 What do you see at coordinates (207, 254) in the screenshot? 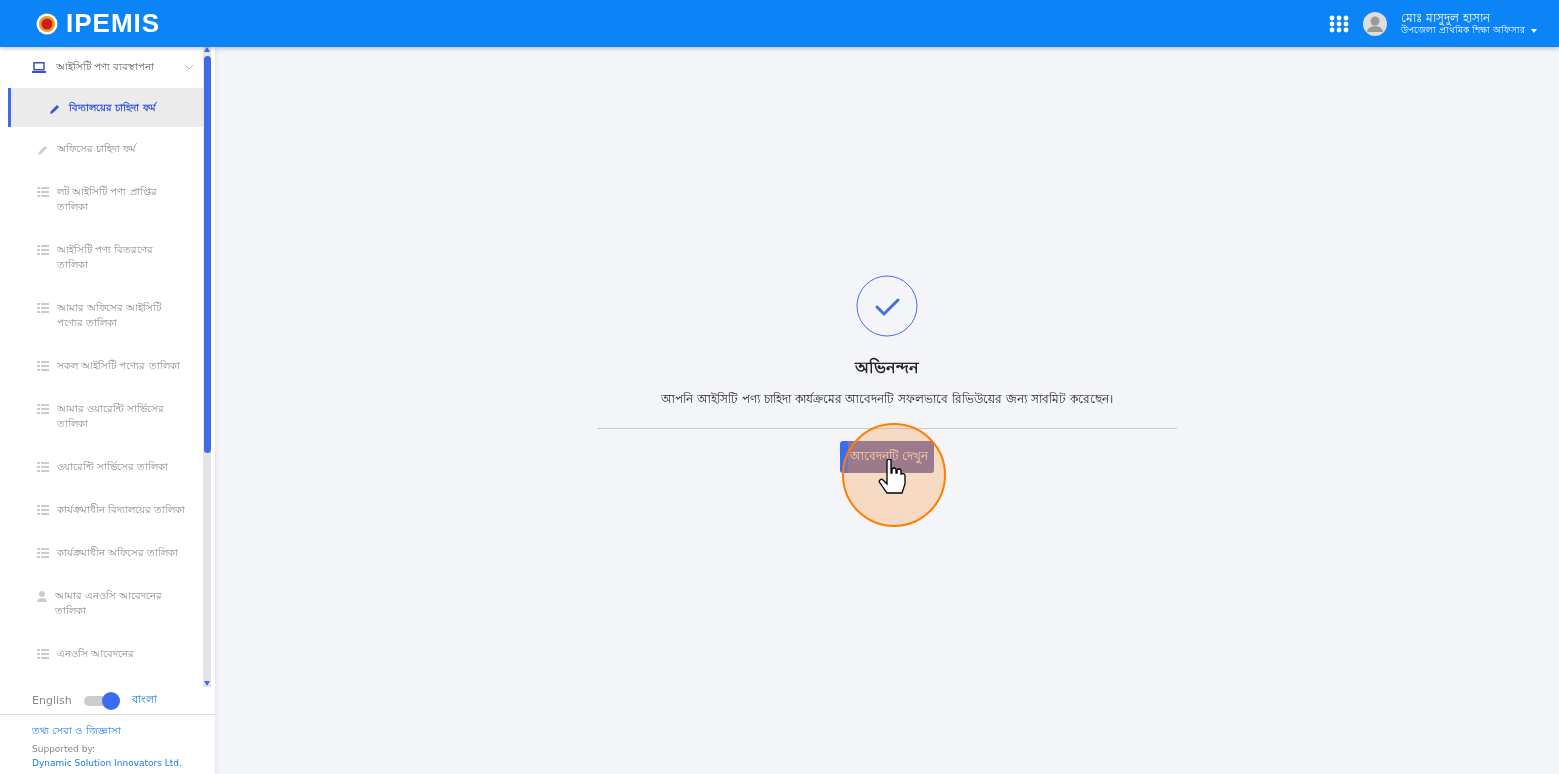
I see `scrollbar-thumb` at bounding box center [207, 254].